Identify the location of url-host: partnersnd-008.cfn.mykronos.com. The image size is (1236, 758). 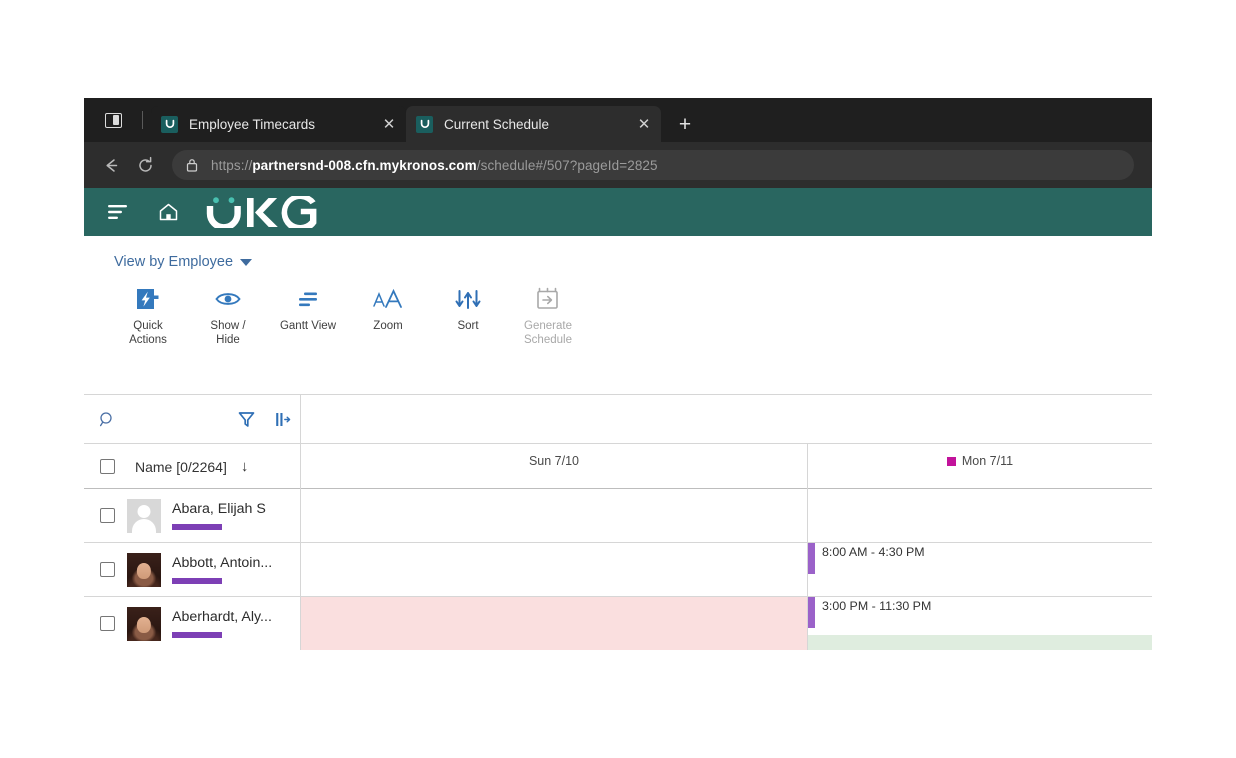
(364, 165).